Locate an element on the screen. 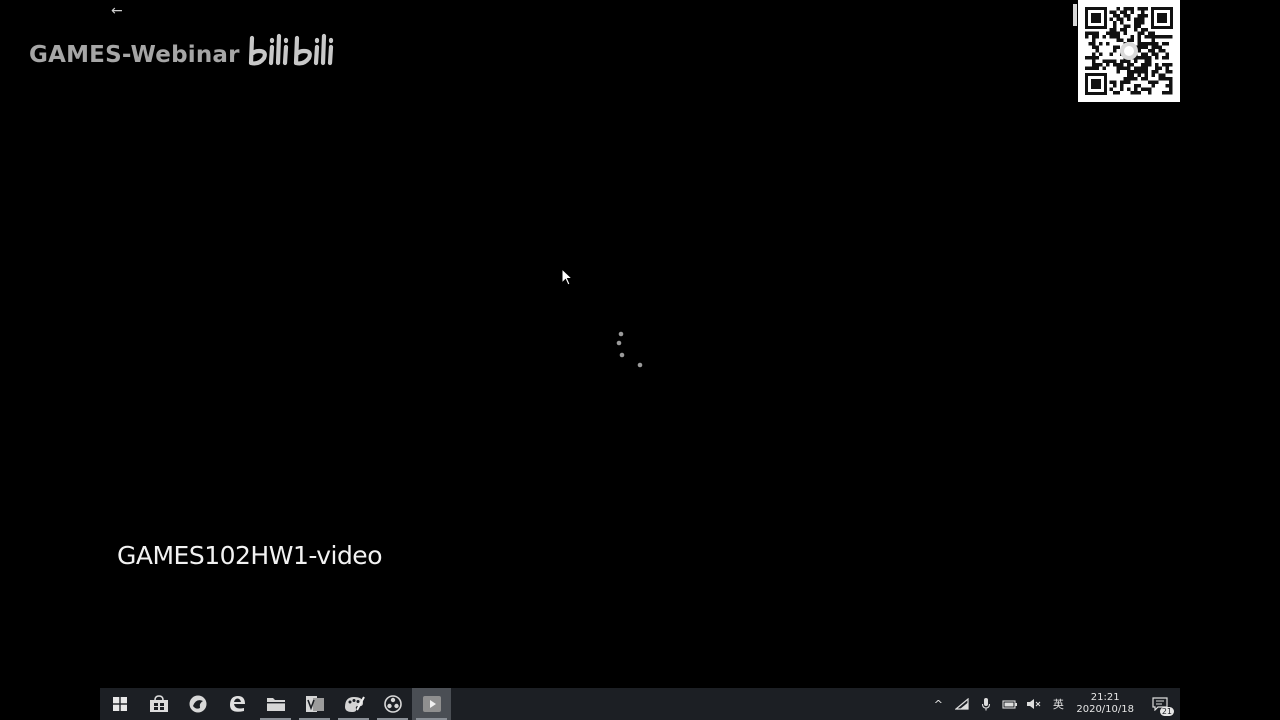 This screenshot has width=1280, height=720. taskbar-document-app is located at coordinates (314, 704).